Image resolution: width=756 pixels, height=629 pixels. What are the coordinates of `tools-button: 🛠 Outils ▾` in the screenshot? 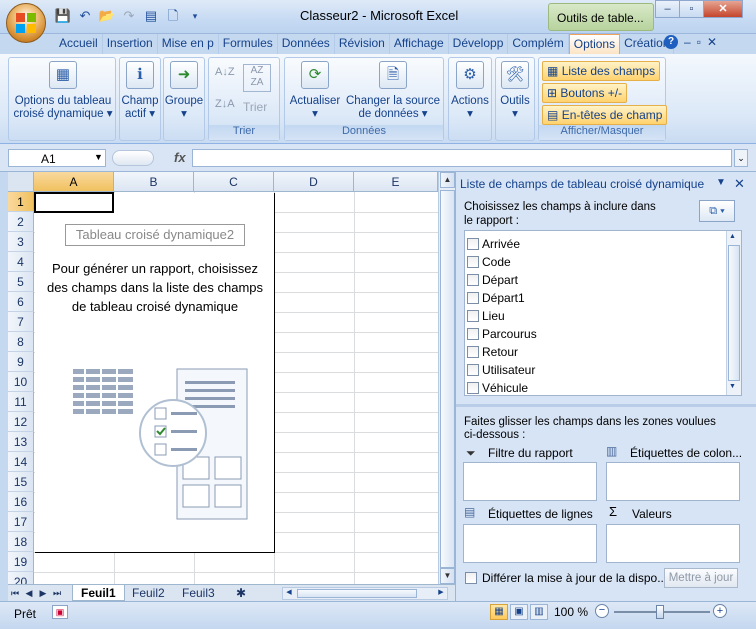 It's located at (515, 91).